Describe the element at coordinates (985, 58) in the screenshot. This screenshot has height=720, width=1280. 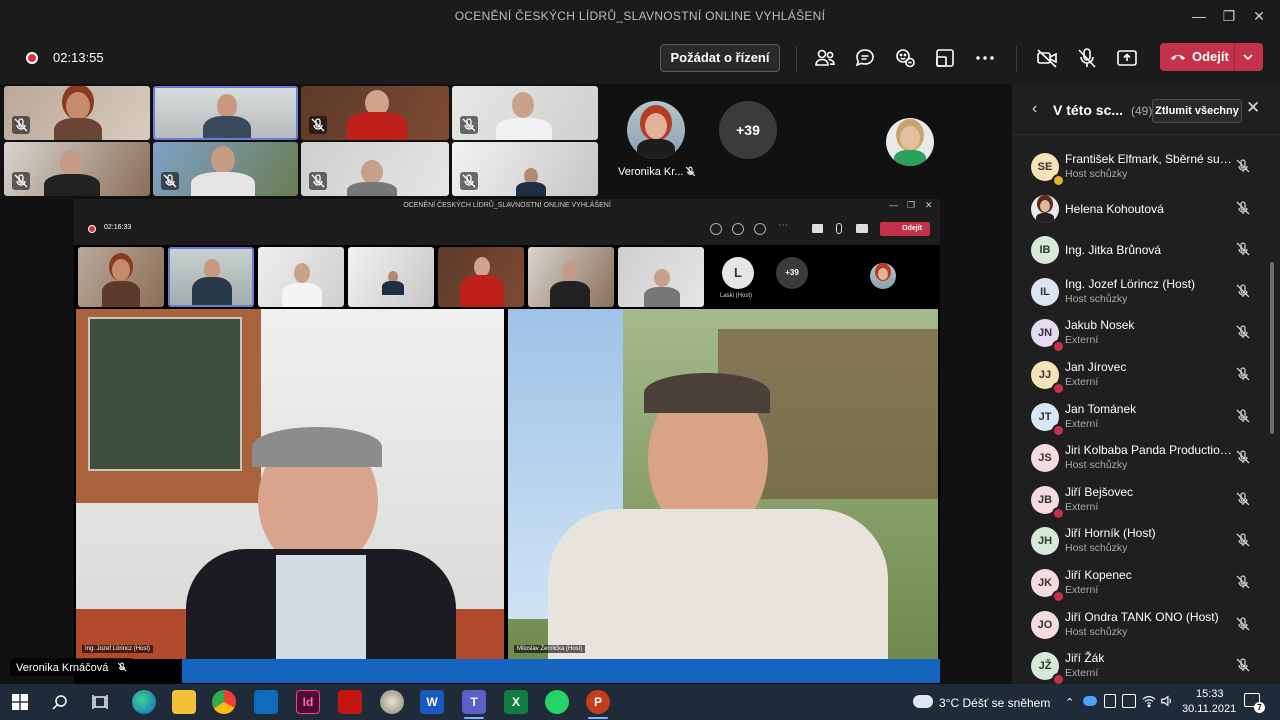
I see `more-actions-icon` at that location.